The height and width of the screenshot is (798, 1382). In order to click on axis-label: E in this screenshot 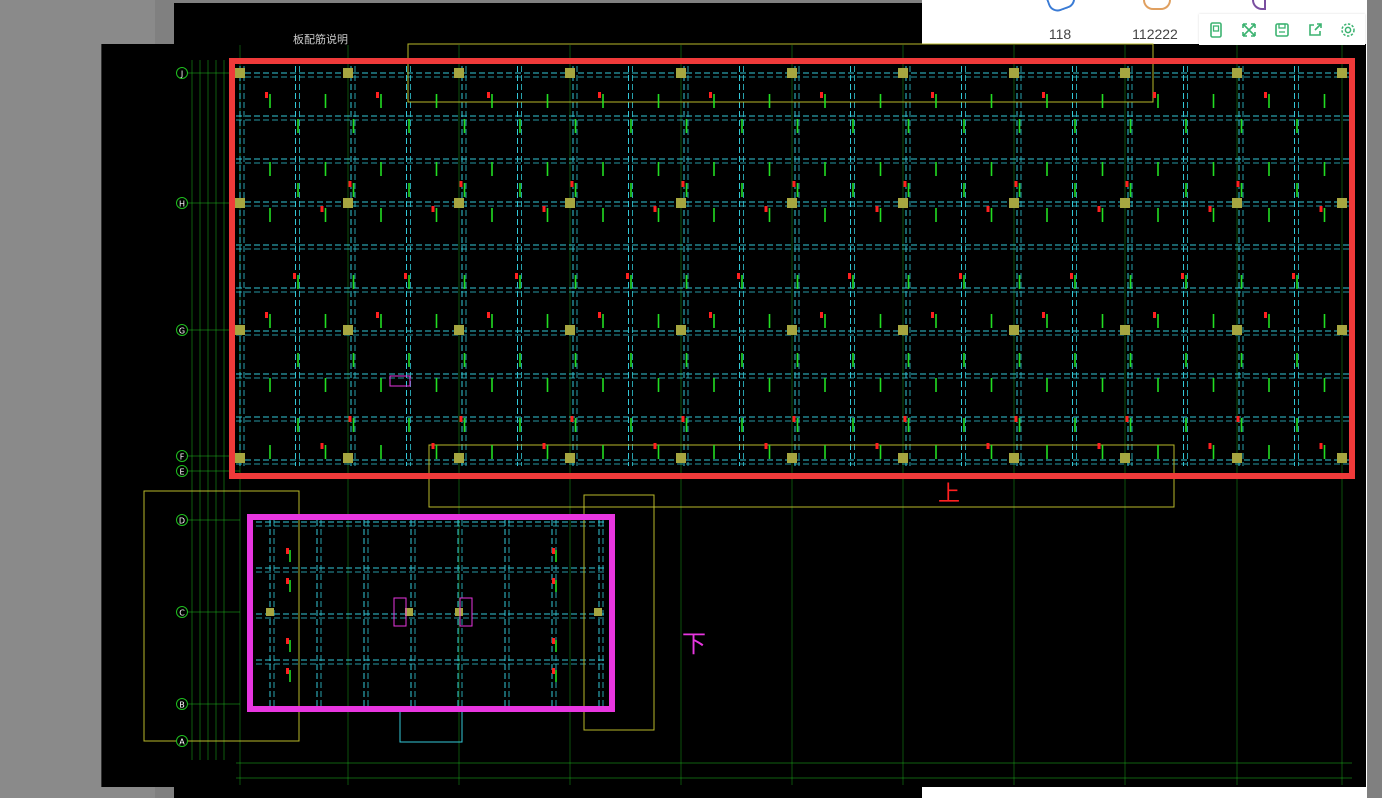, I will do `click(181, 472)`.